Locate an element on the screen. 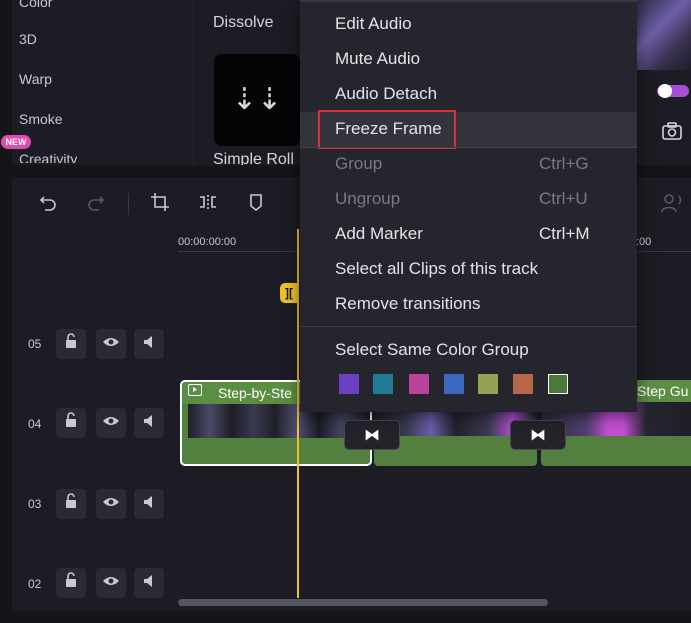  track-label-04: 04 is located at coordinates (35, 424).